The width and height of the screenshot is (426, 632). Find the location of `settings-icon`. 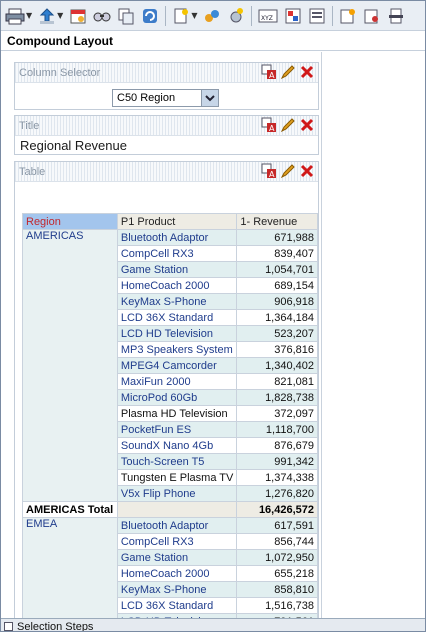

settings-icon is located at coordinates (212, 16).